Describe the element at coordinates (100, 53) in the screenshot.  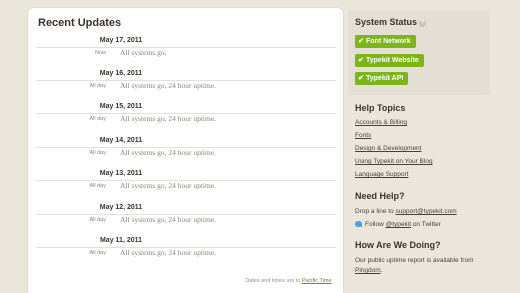
I see `day-time: Now` at that location.